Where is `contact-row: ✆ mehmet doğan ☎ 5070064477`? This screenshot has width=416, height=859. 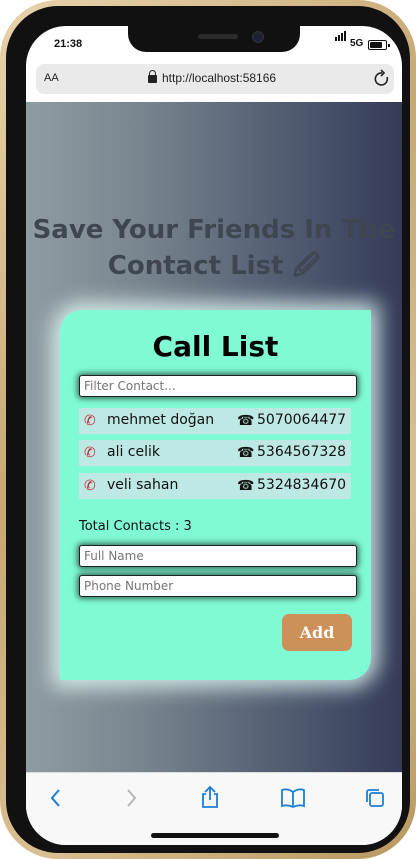 contact-row: ✆ mehmet doğan ☎ 5070064477 is located at coordinates (215, 421).